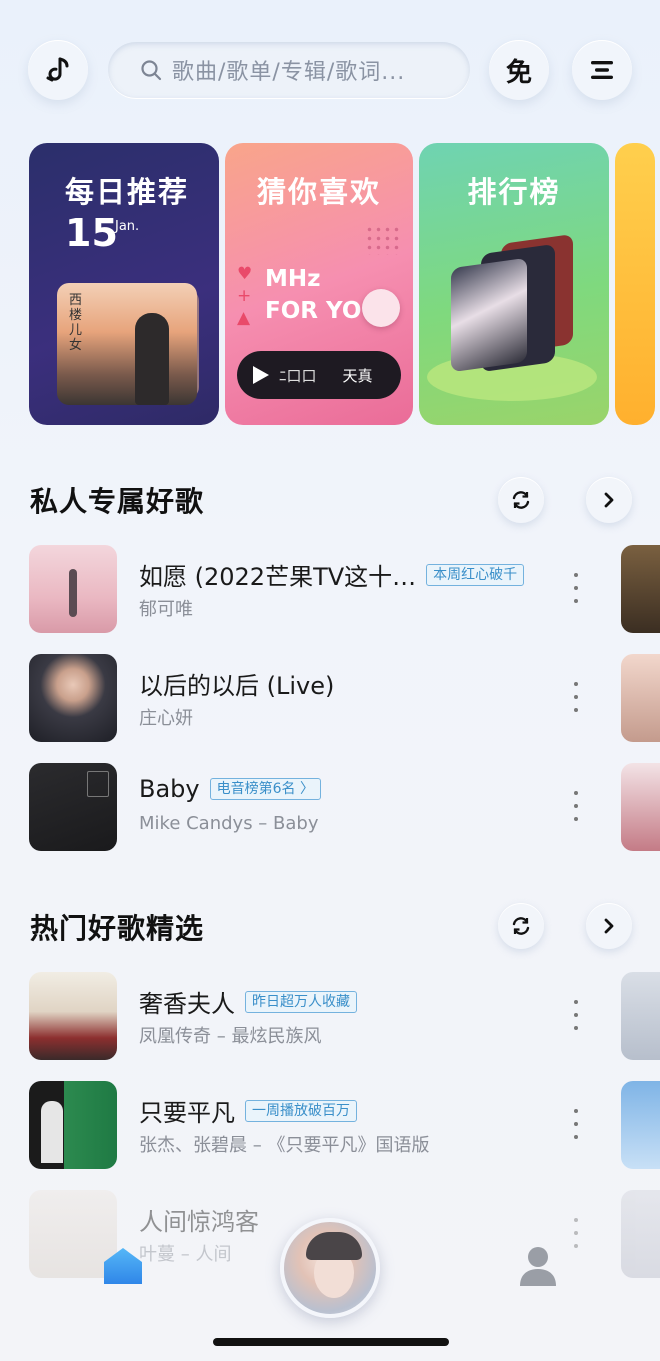 The width and height of the screenshot is (660, 1361). Describe the element at coordinates (322, 295) in the screenshot. I see `mhz-label: MHz FOR YOU` at that location.